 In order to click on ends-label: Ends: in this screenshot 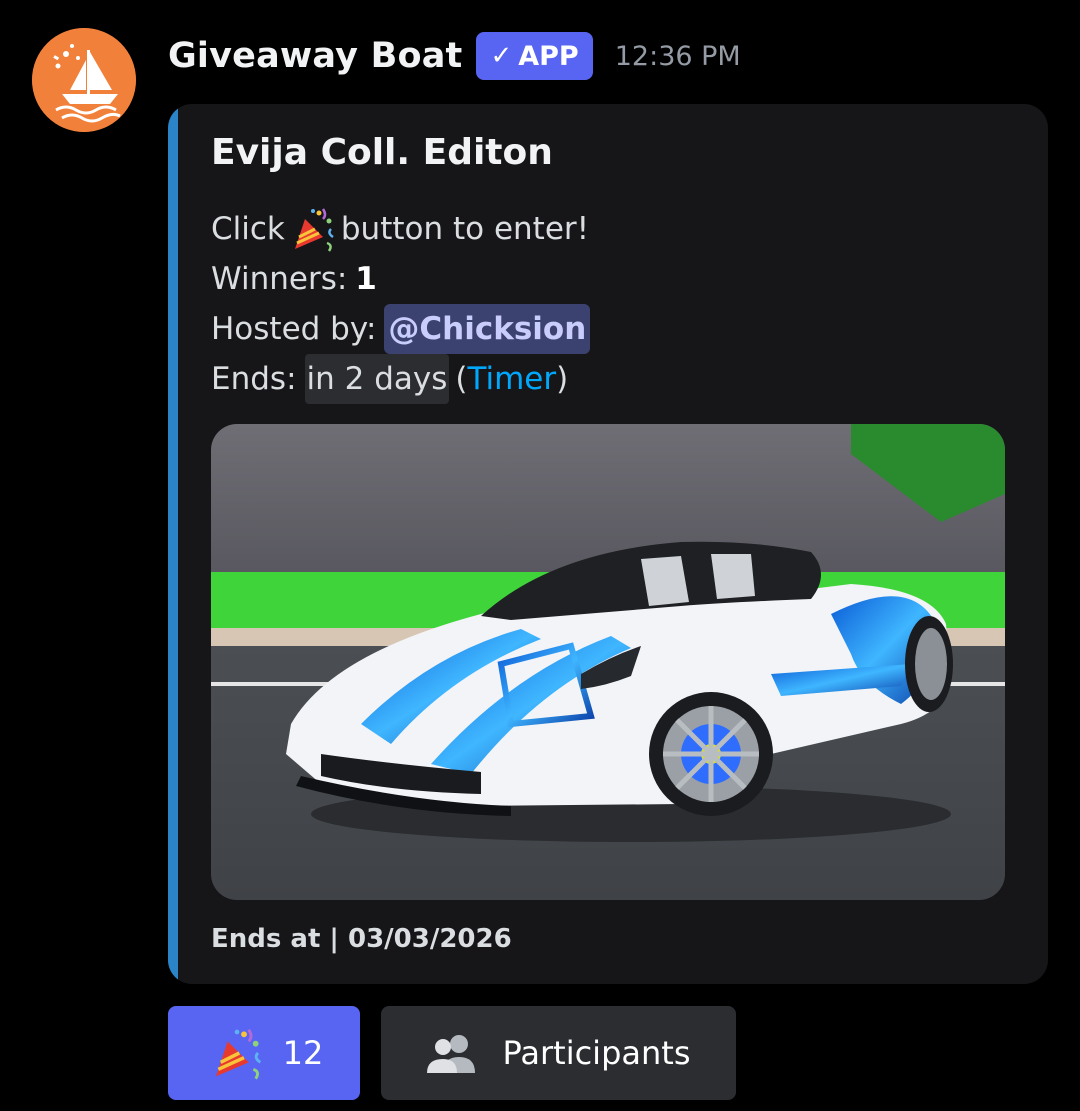, I will do `click(254, 379)`.